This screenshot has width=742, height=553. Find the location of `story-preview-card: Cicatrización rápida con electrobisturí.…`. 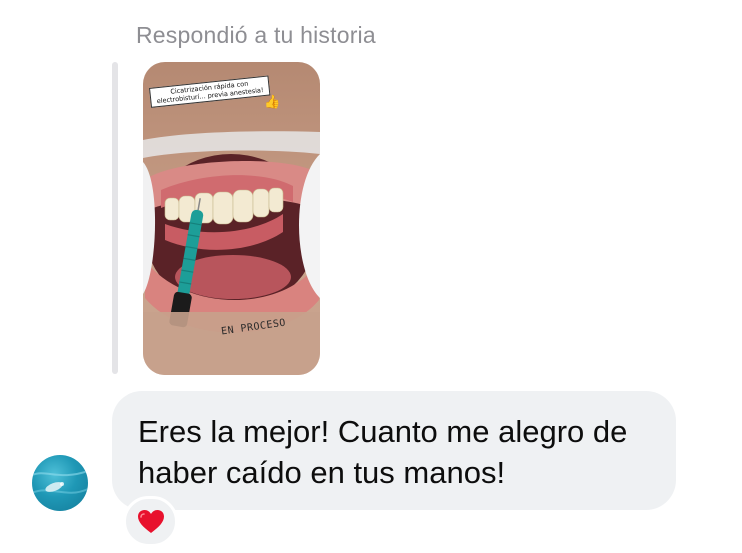

story-preview-card: Cicatrización rápida con electrobisturí.… is located at coordinates (231, 218).